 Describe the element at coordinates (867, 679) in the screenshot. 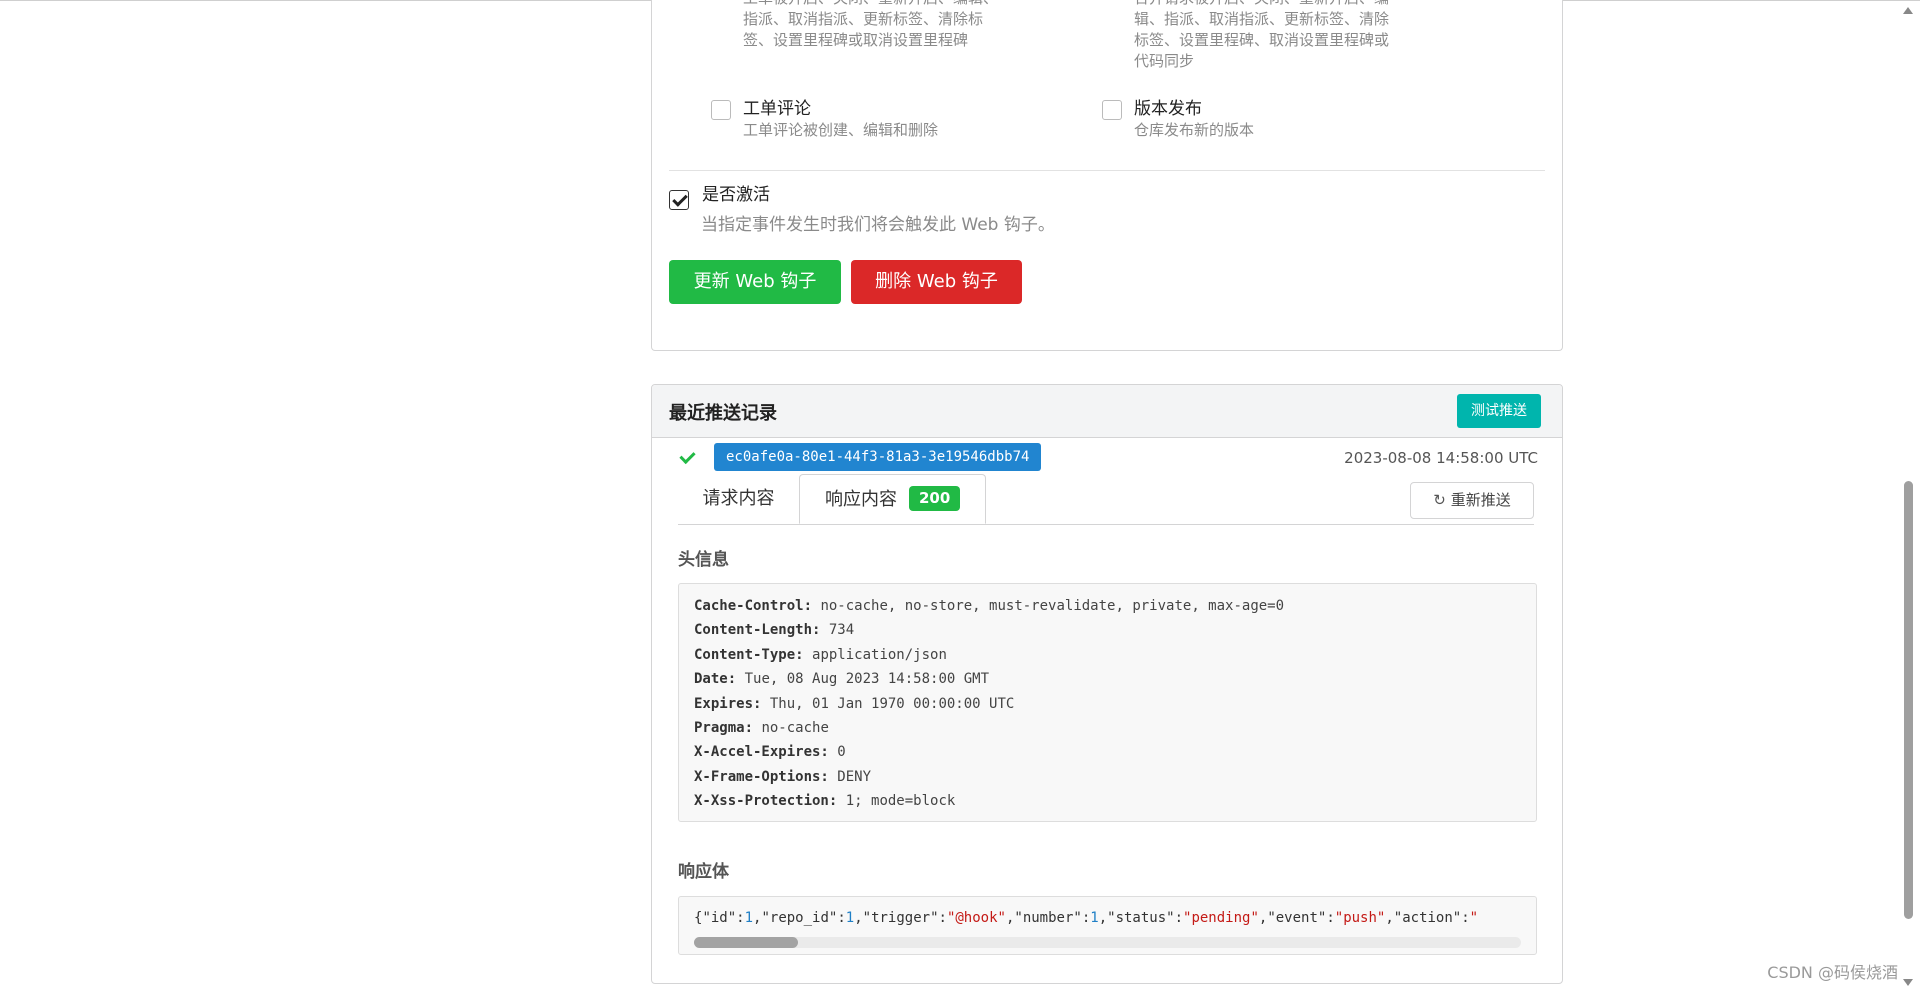

I see `header-value: Tue, 08 Aug 2023 14:58:00 GMT` at that location.